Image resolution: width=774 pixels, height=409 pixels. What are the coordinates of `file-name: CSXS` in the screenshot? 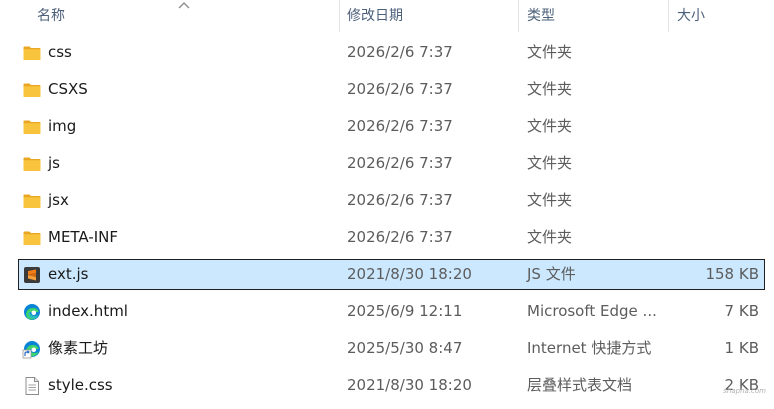 It's located at (68, 89).